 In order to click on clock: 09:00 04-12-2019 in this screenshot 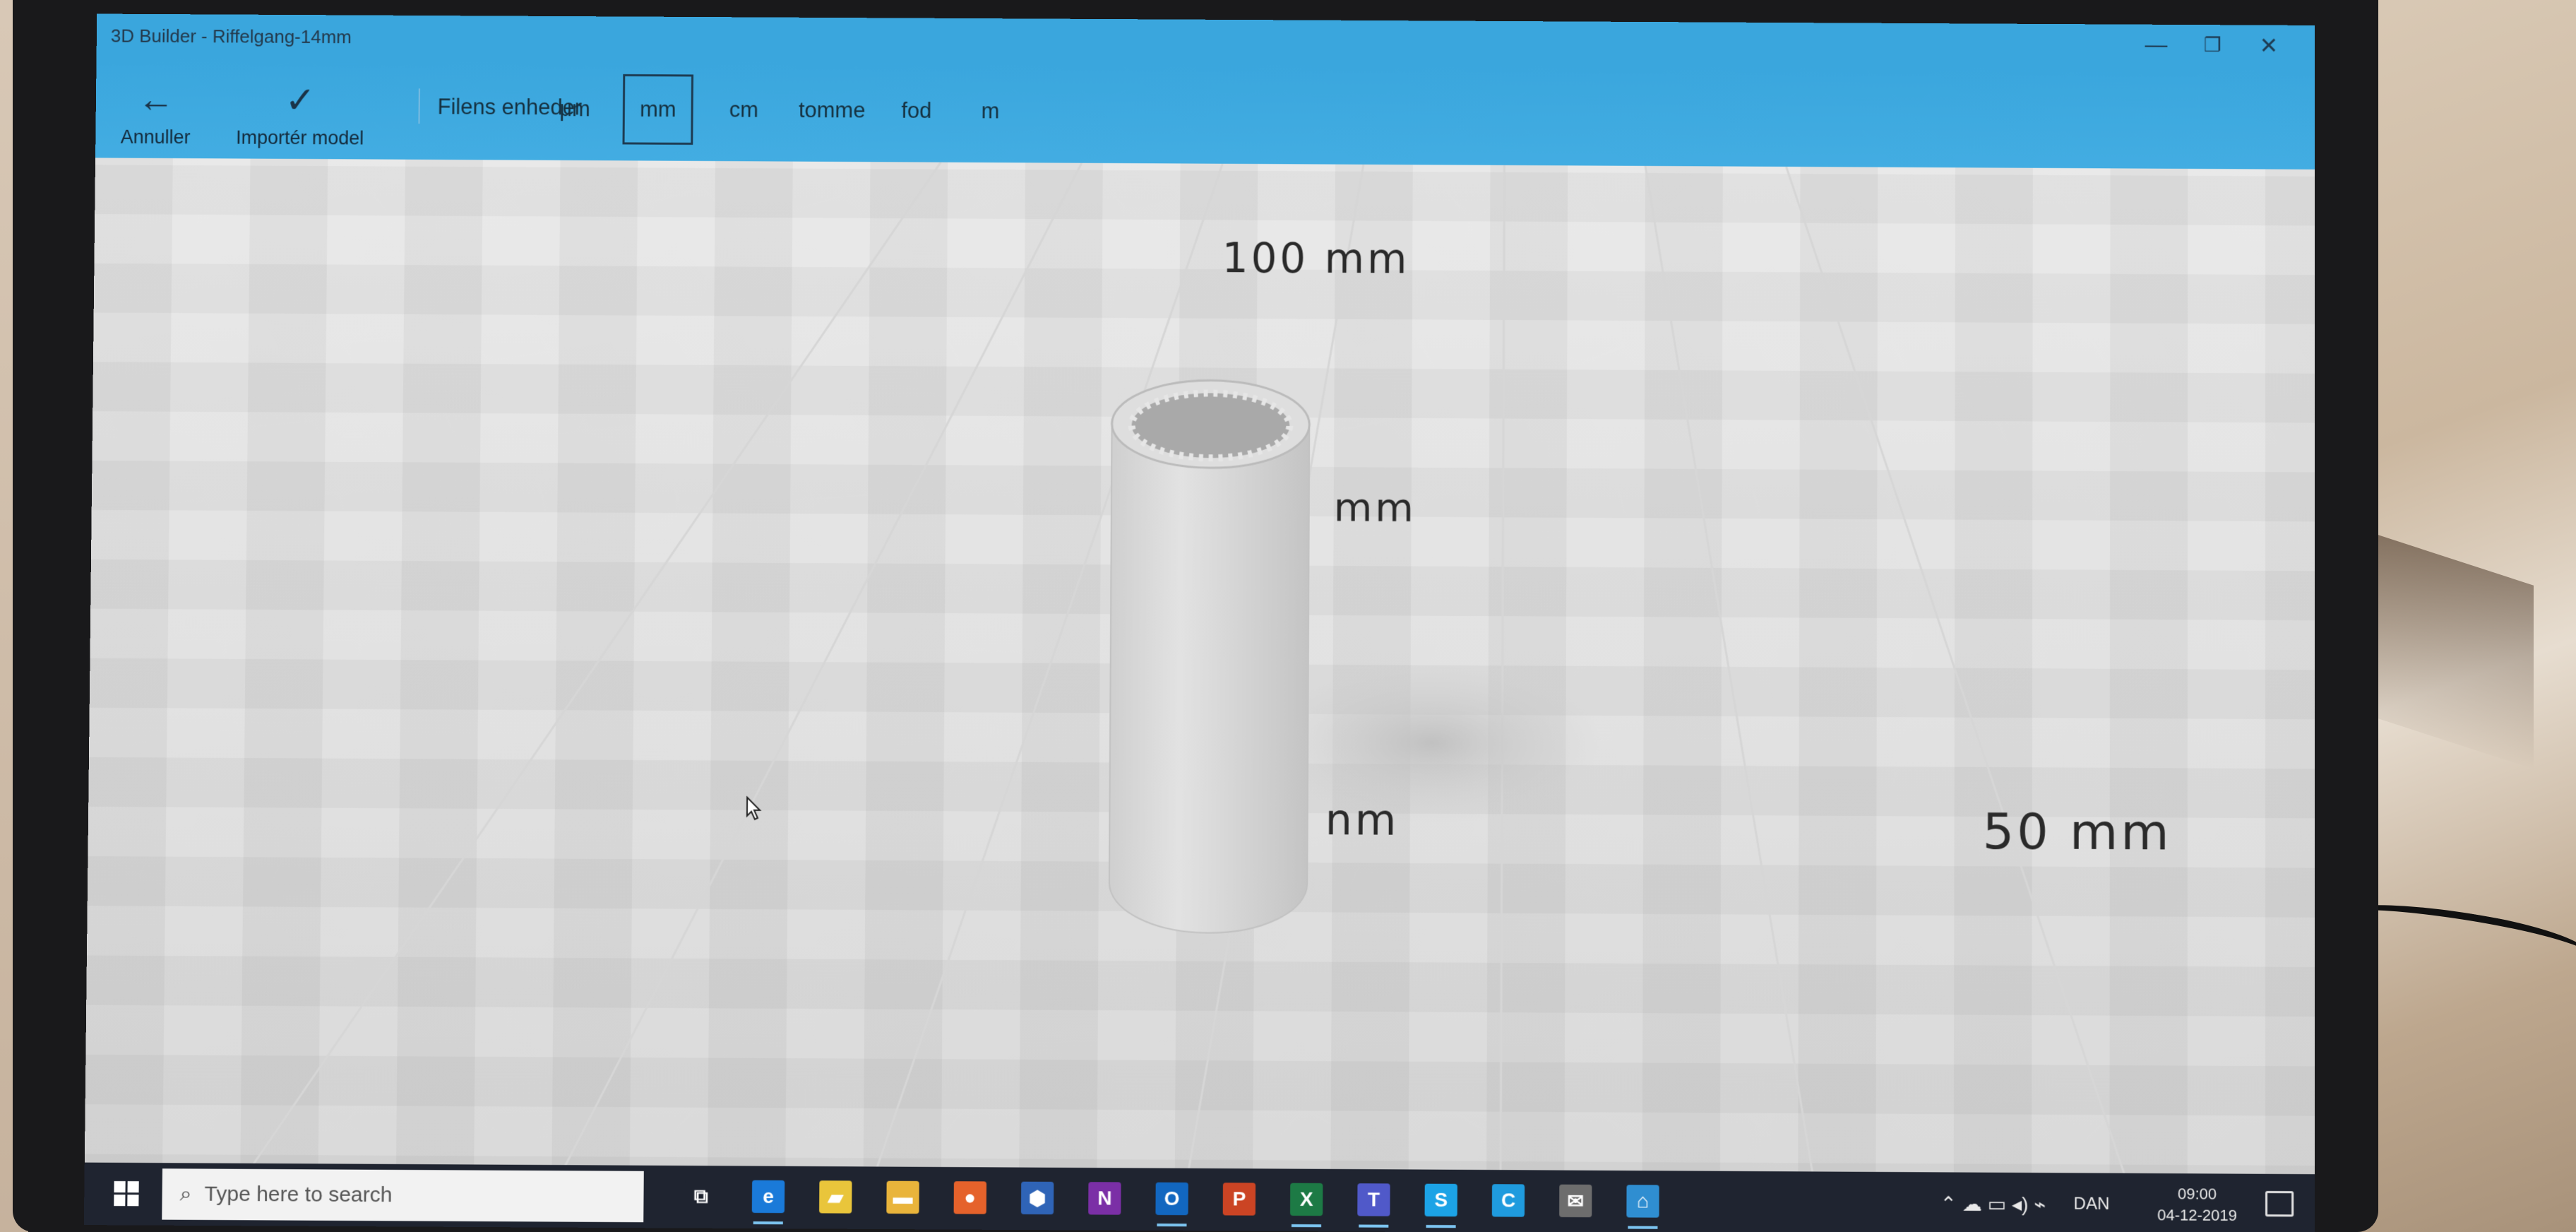, I will do `click(2197, 1202)`.